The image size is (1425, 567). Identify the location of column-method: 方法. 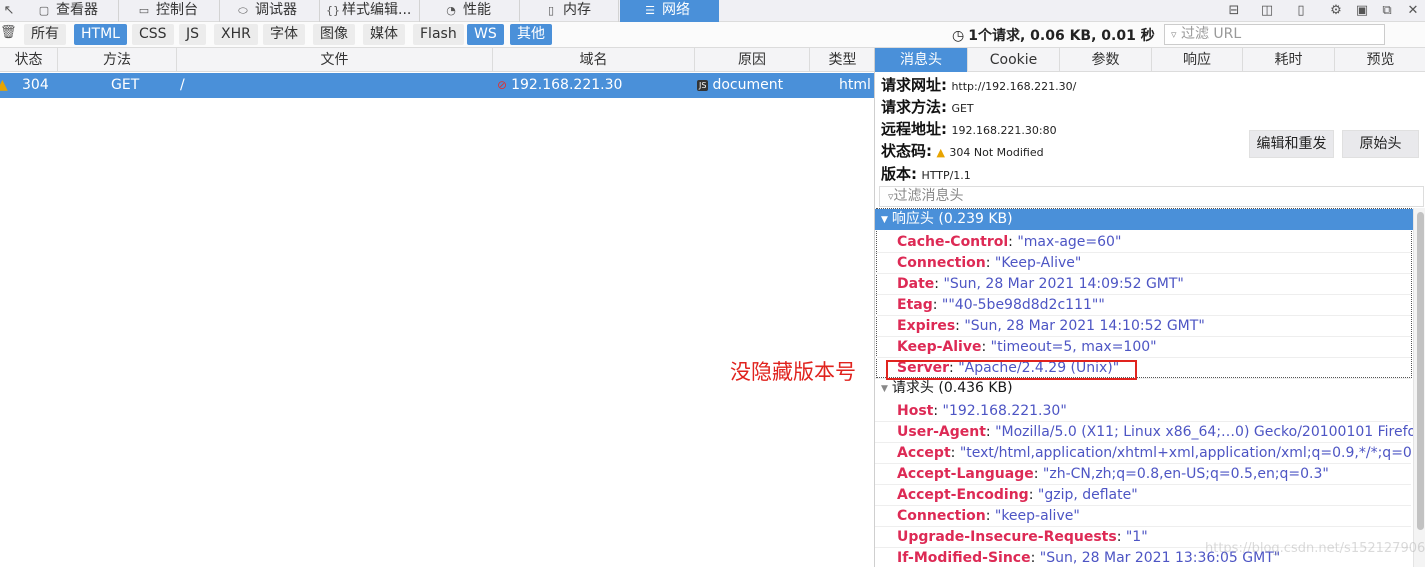
(117, 60).